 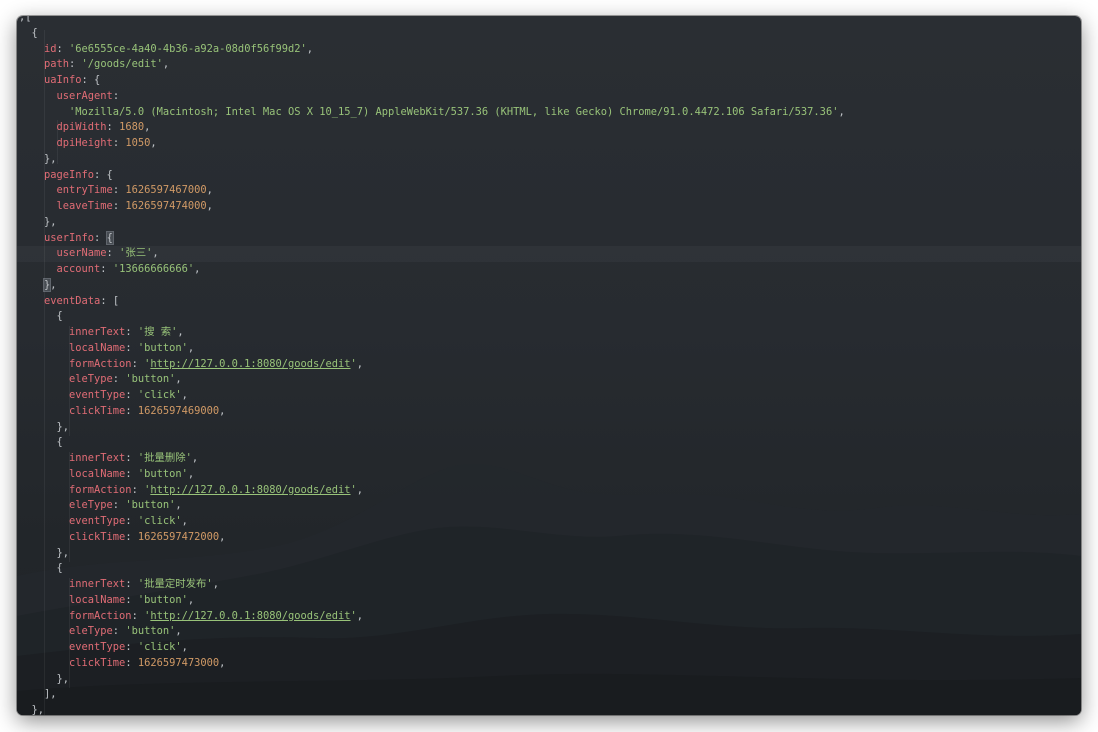 What do you see at coordinates (103, 174) in the screenshot?
I see `code-punctuation: : {` at bounding box center [103, 174].